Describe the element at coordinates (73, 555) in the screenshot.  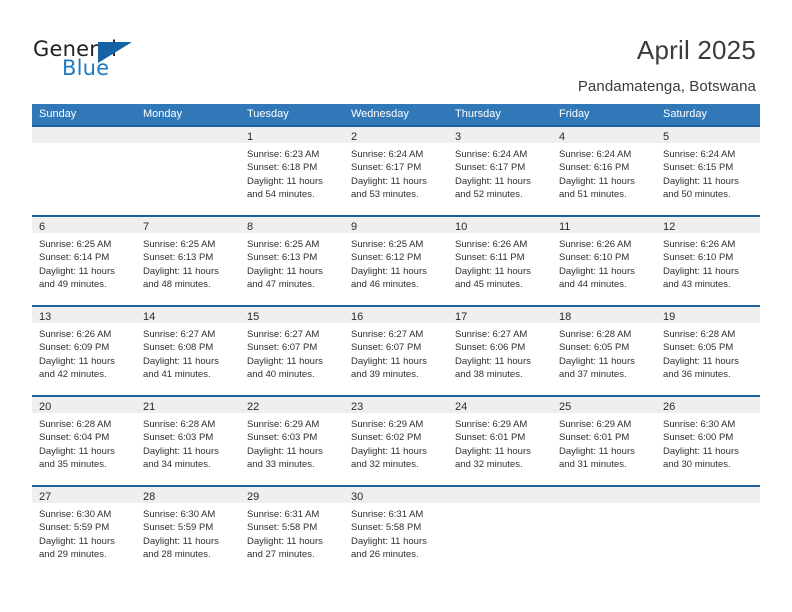
I see `daylight-duration-line2: and 29 minutes.` at that location.